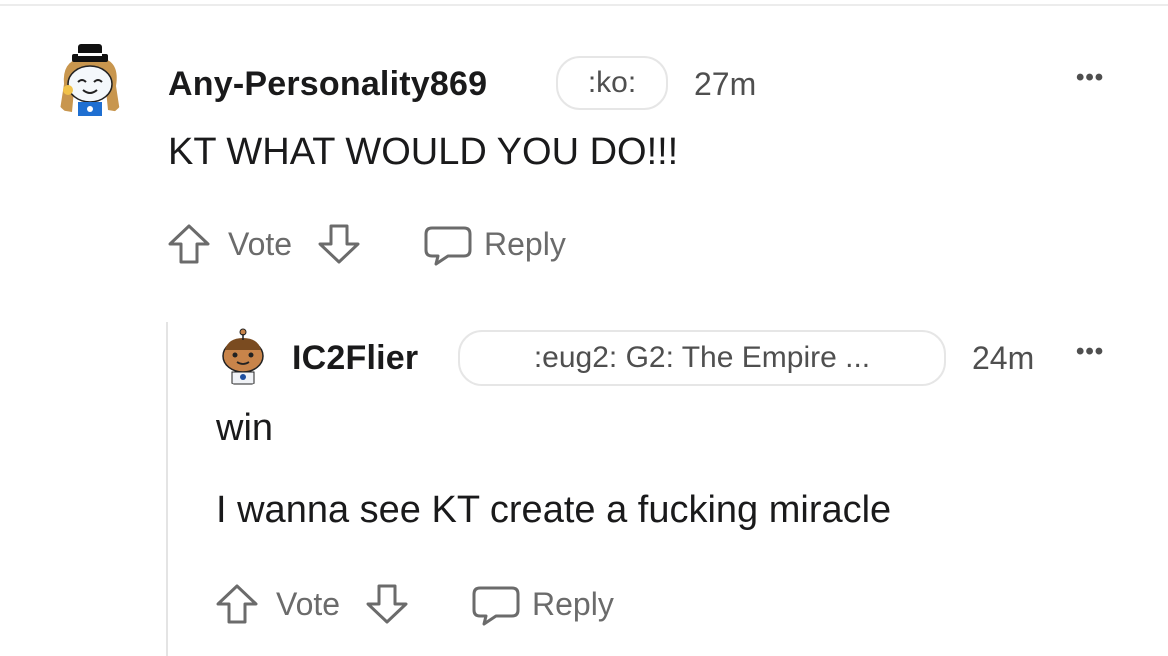 The height and width of the screenshot is (656, 1168). I want to click on top-divider, so click(584, 5).